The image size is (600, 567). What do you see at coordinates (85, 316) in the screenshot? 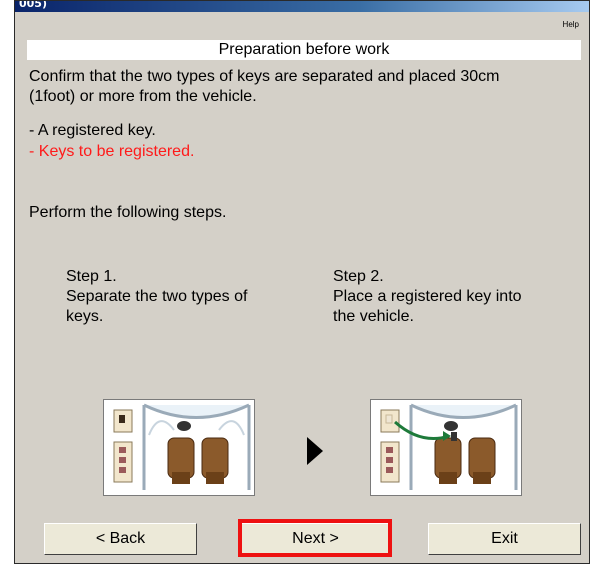
I see `step-1-line-2: keys.` at bounding box center [85, 316].